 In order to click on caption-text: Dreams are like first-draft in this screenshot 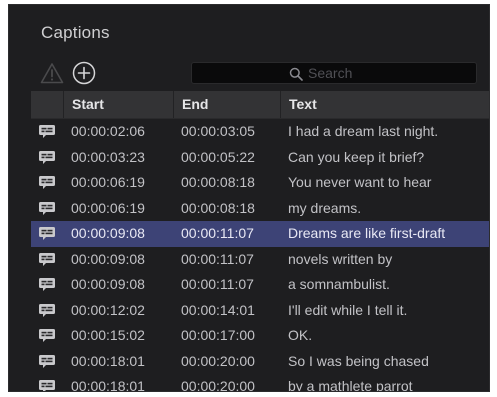, I will do `click(367, 233)`.